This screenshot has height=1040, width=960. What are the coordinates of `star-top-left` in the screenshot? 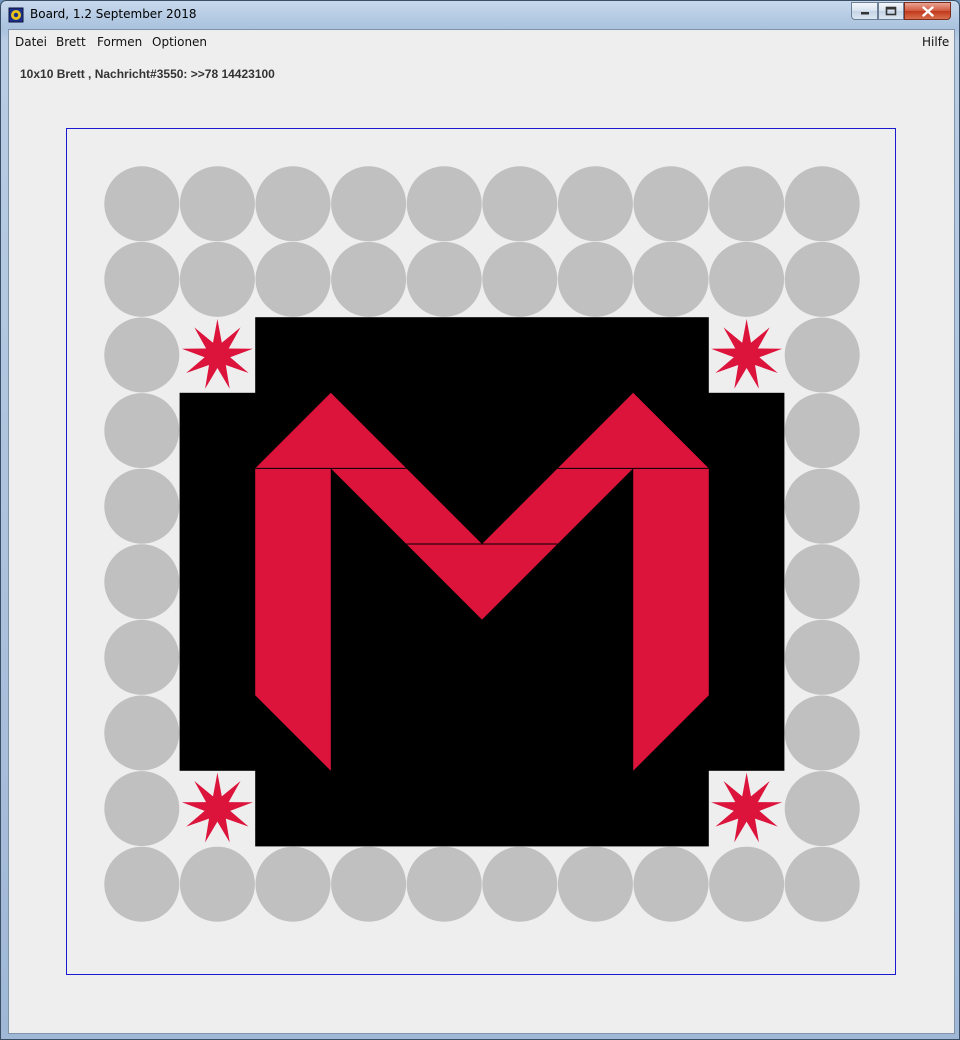 It's located at (217, 354).